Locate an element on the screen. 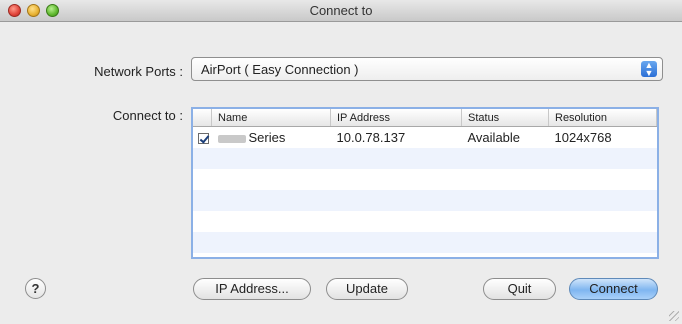  title-bar: Connect to is located at coordinates (341, 11).